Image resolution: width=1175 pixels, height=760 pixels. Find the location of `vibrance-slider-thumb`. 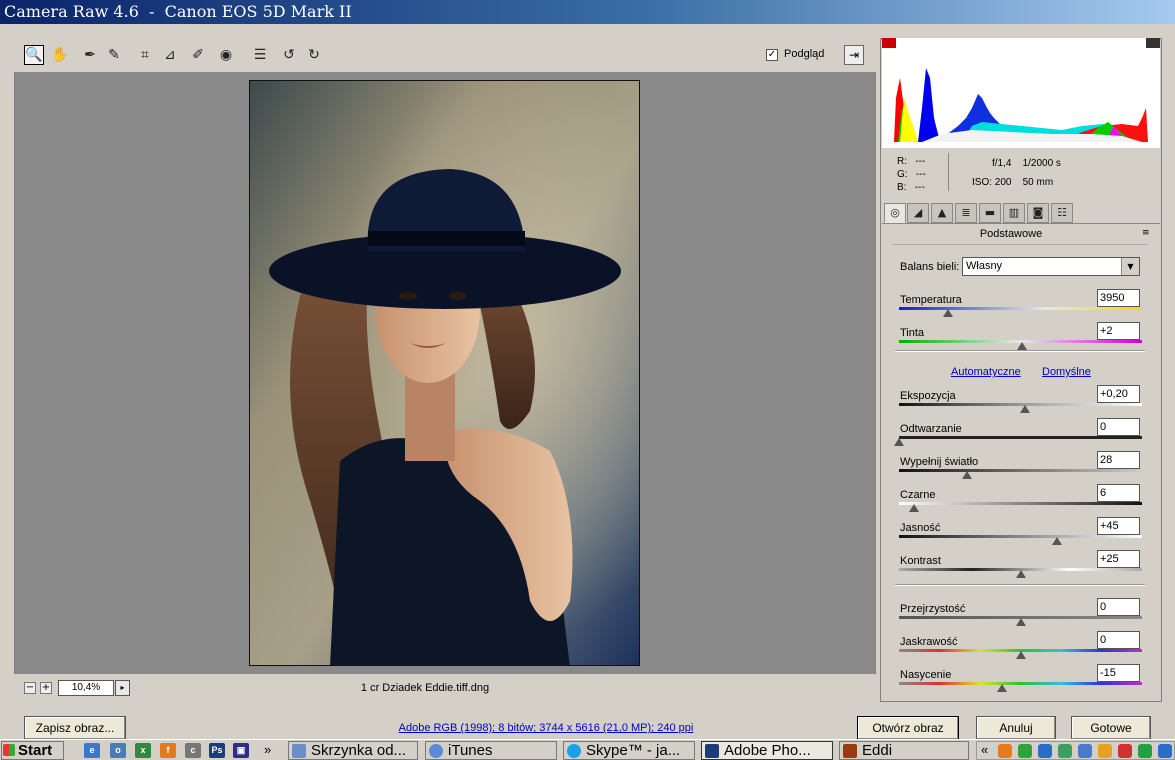

vibrance-slider-thumb is located at coordinates (1020, 655).